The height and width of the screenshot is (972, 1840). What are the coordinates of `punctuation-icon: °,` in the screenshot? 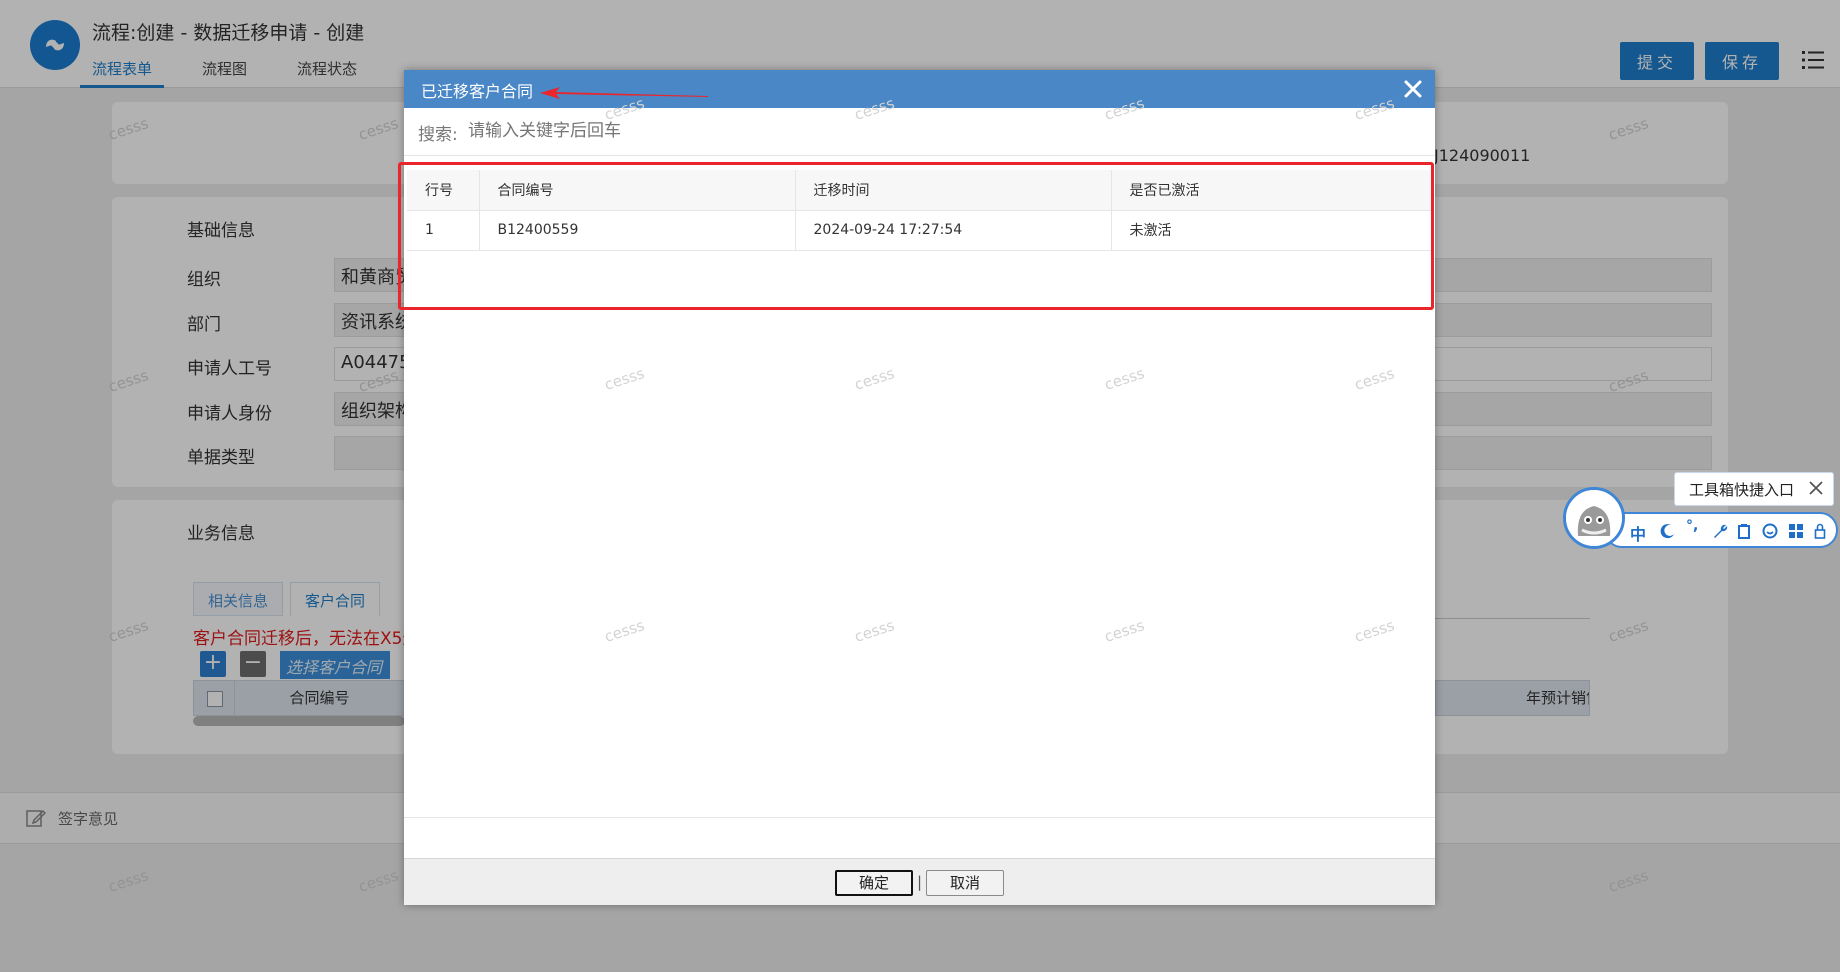 It's located at (1692, 526).